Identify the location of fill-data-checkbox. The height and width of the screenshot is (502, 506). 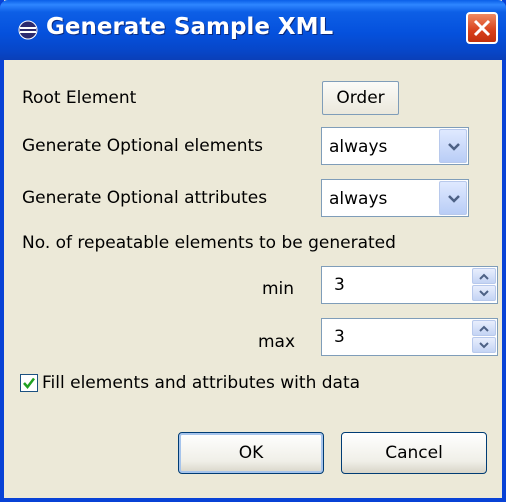
(29, 383).